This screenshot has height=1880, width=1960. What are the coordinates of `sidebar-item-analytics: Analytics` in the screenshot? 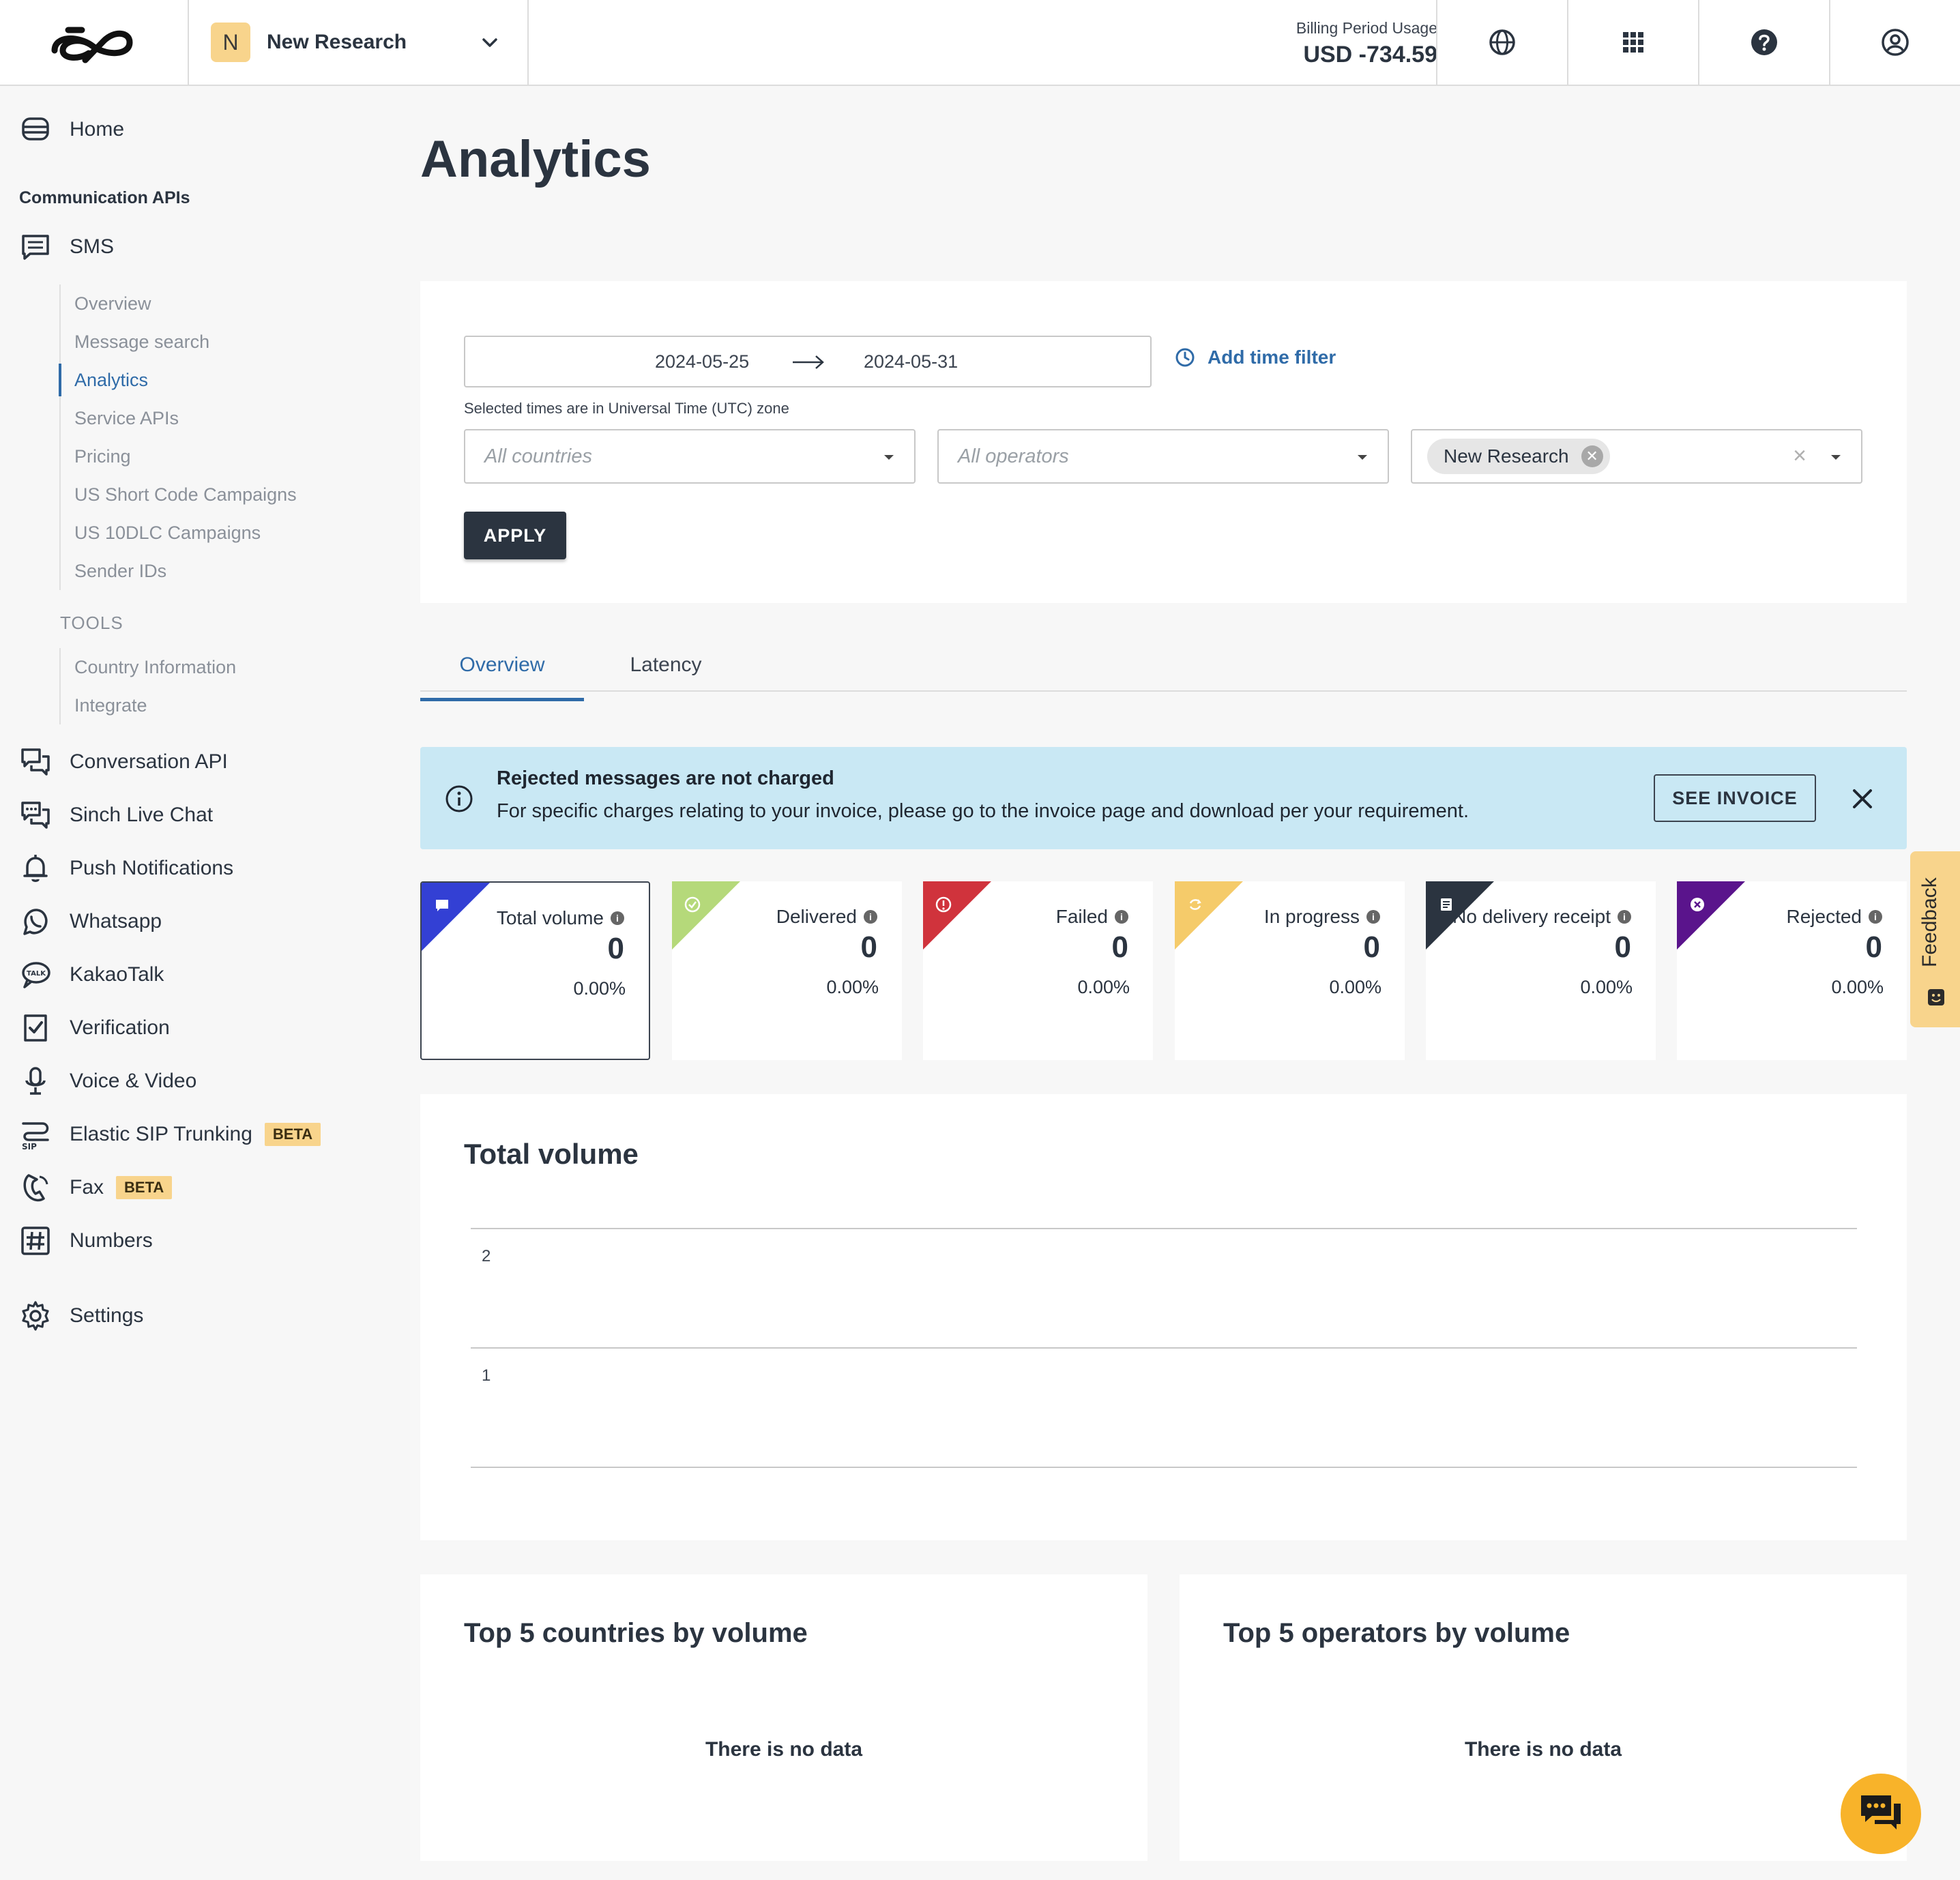 It's located at (178, 380).